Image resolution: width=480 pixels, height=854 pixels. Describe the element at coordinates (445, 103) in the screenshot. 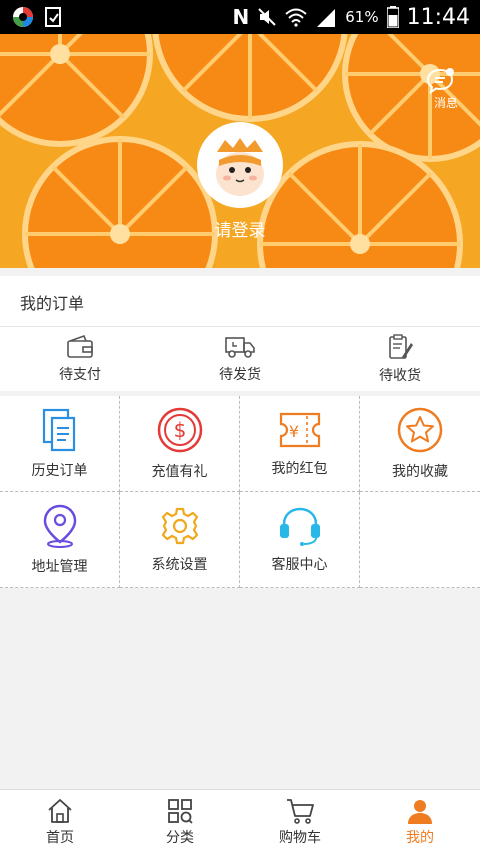

I see `messages-label: 消息` at that location.